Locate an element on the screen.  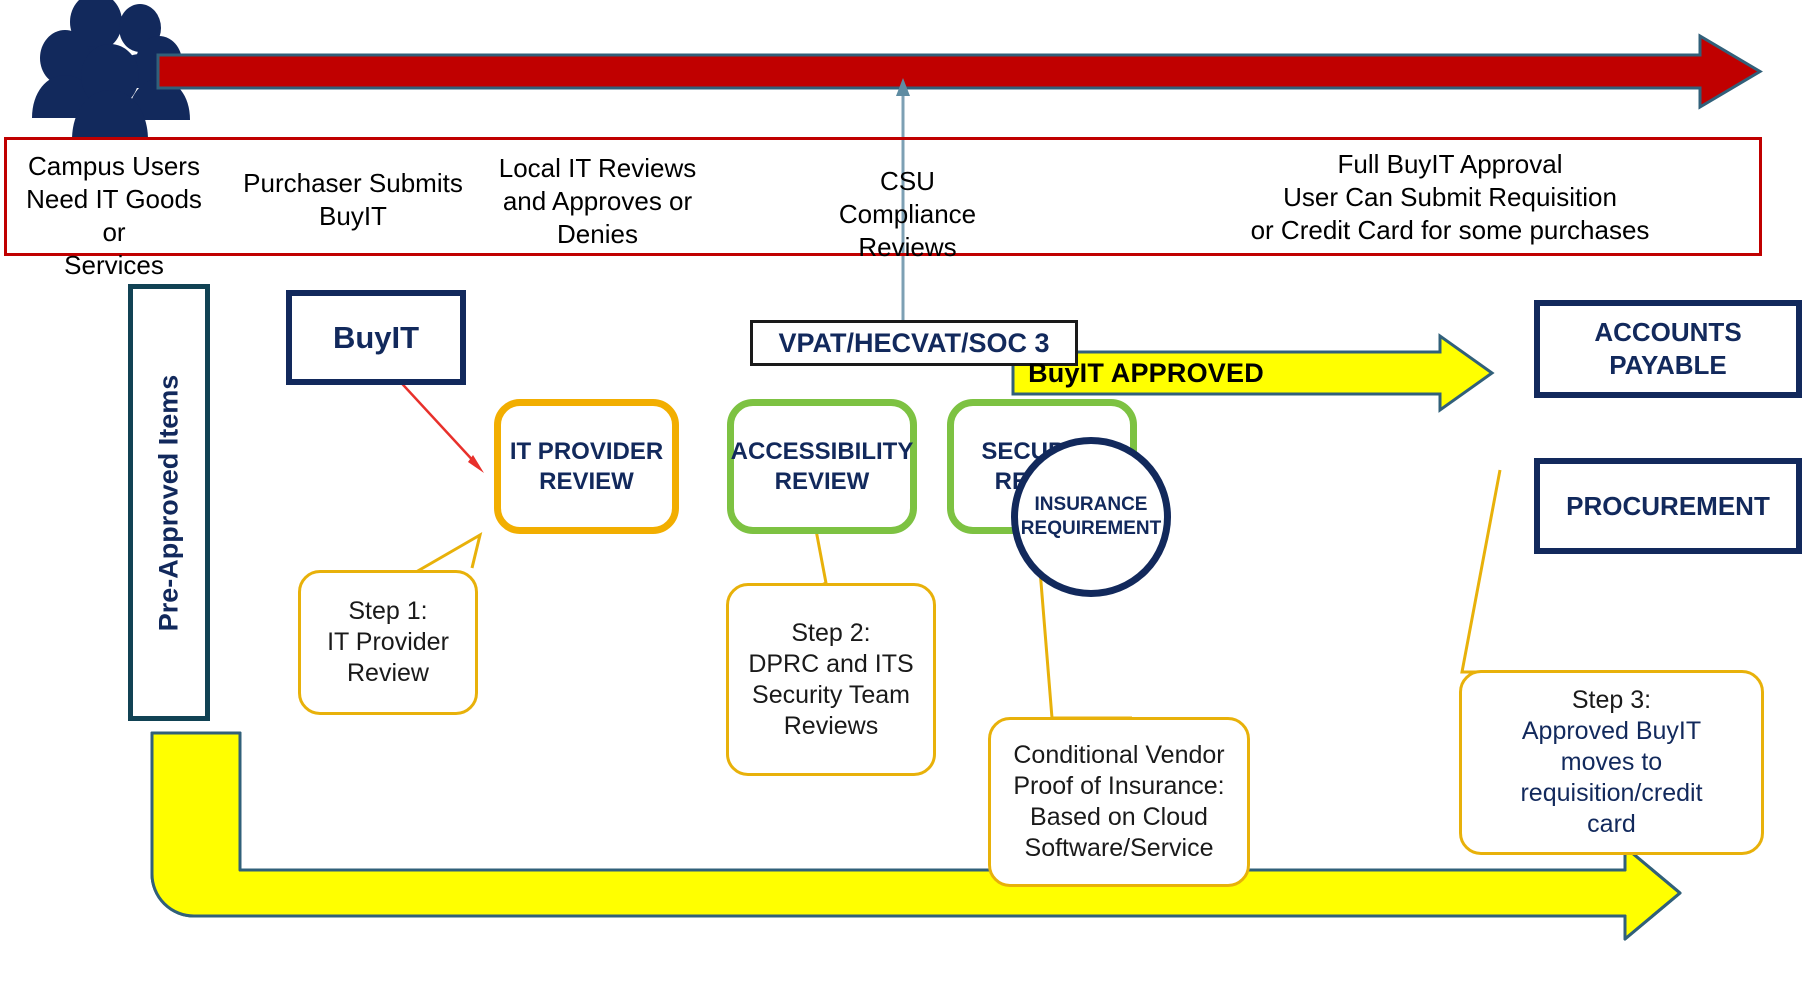
review-line: ACCESSIBILITY is located at coordinates (822, 451).